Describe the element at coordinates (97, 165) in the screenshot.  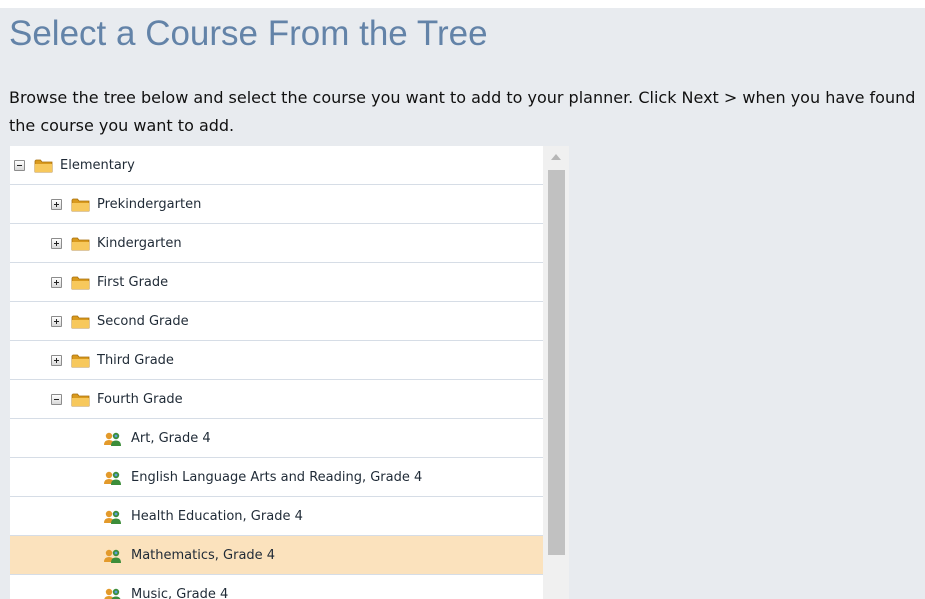
I see `tree-node-label: Elementary` at that location.